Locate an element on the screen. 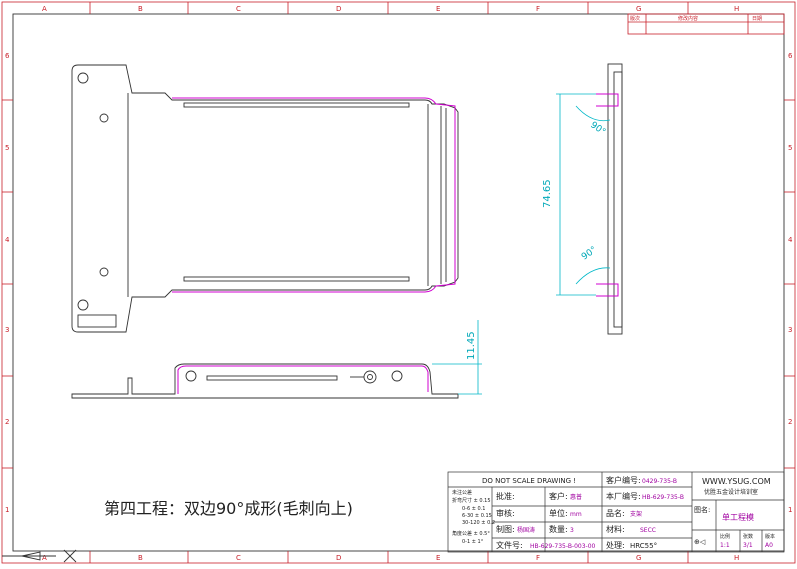  process-caption: 第四工程：双边90°成形(毛刺向上) is located at coordinates (228, 508).